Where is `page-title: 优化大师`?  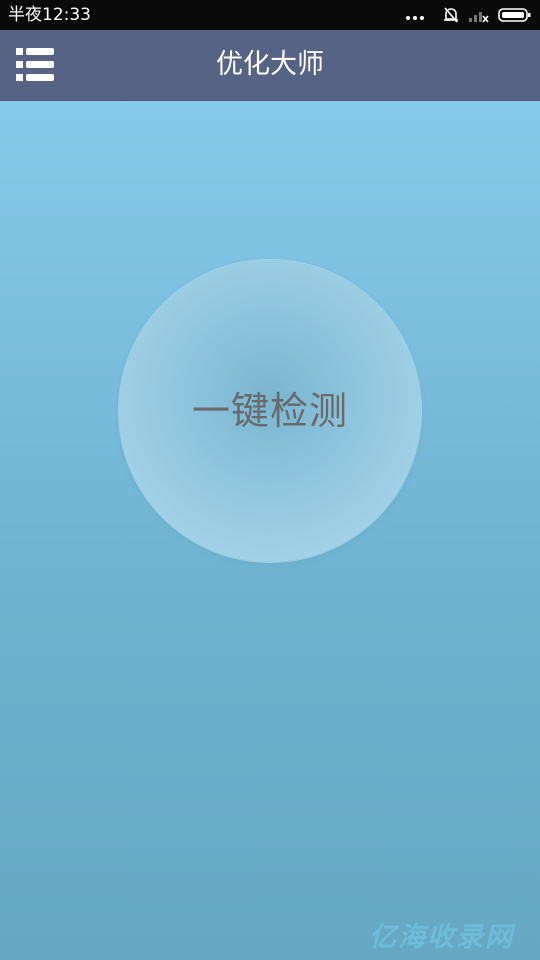
page-title: 优化大师 is located at coordinates (270, 64).